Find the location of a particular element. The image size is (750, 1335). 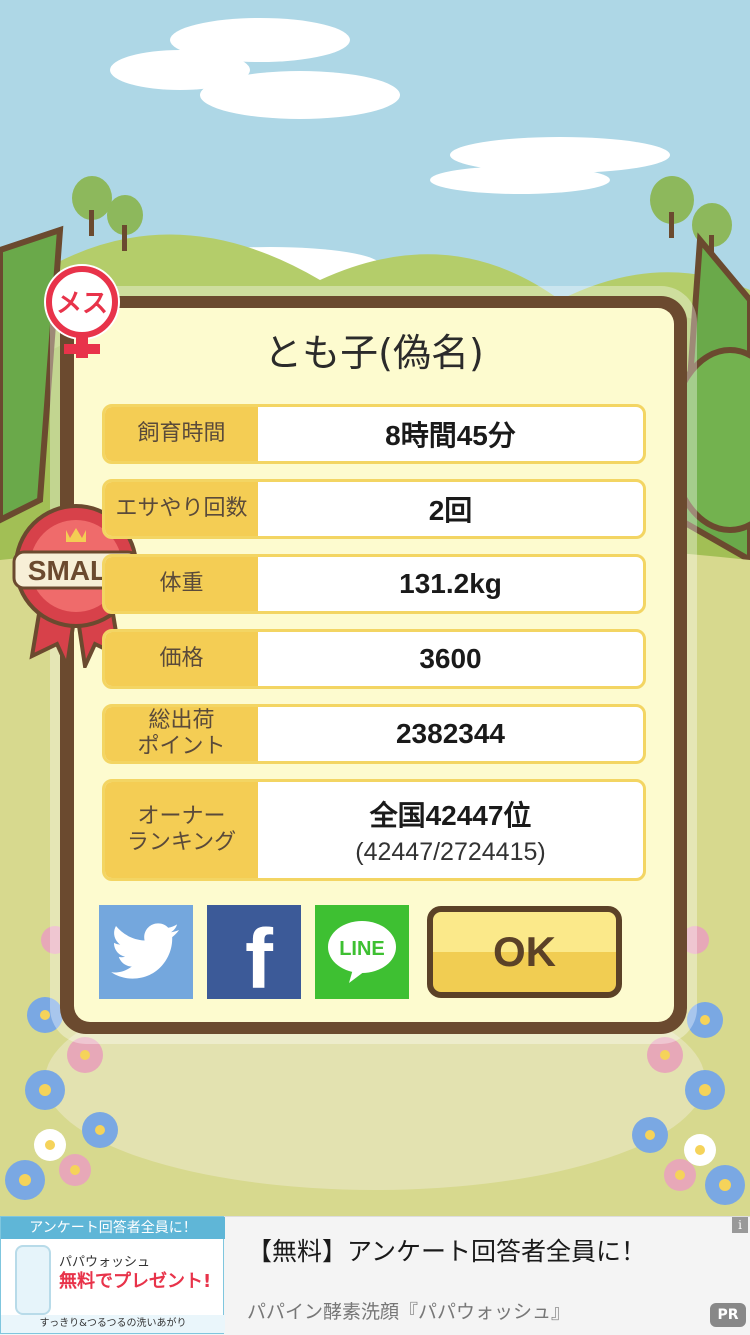

stat-row-price: 価格 3600 is located at coordinates (374, 659).